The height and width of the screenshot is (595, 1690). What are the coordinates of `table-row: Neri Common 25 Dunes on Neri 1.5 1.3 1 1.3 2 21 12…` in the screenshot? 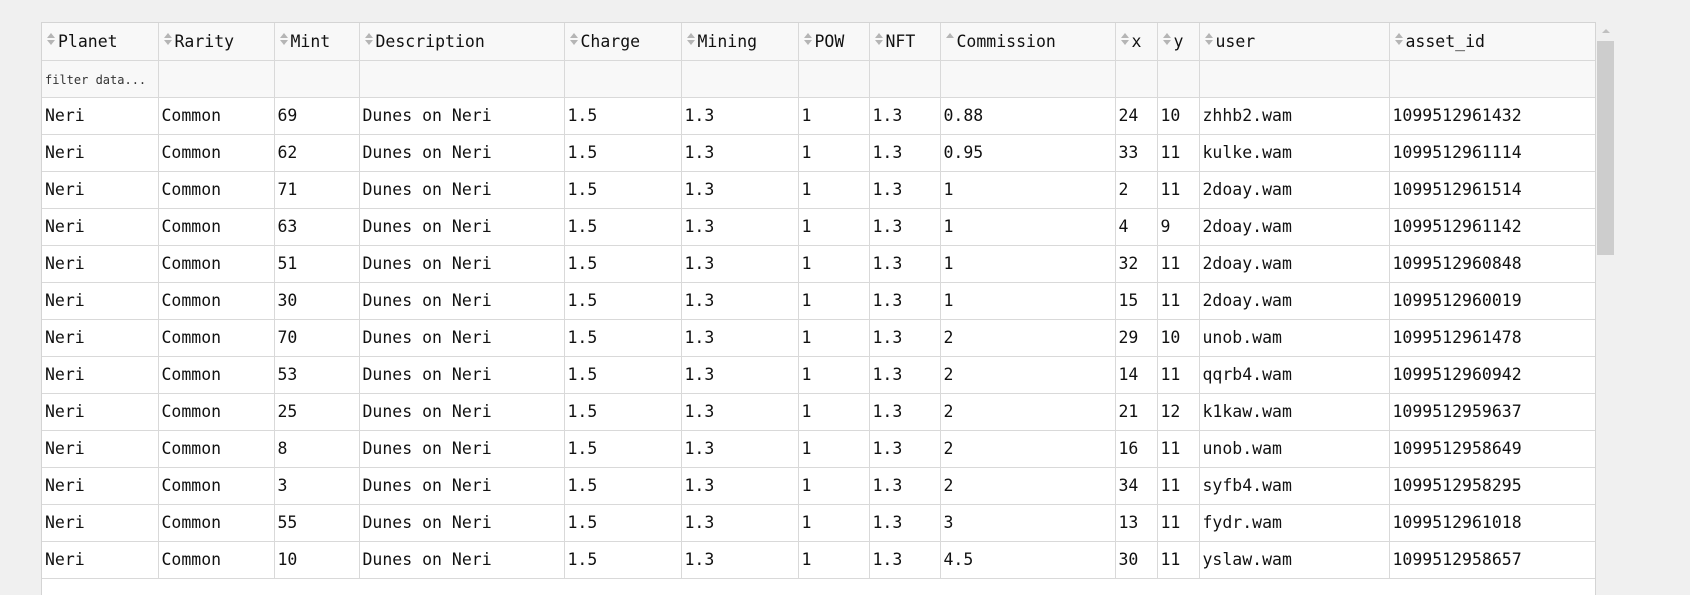 It's located at (818, 412).